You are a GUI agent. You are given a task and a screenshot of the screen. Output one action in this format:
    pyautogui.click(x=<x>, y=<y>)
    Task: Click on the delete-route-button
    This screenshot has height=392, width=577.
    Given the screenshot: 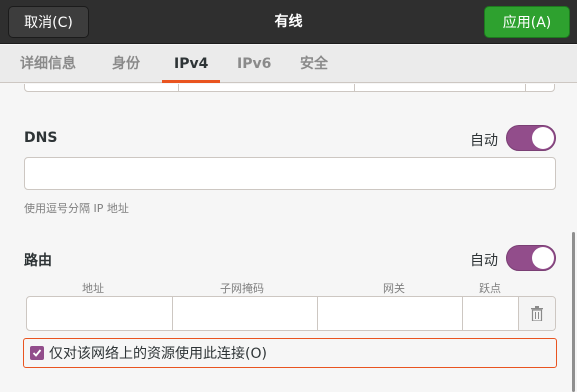 What is the action you would take?
    pyautogui.click(x=536, y=313)
    